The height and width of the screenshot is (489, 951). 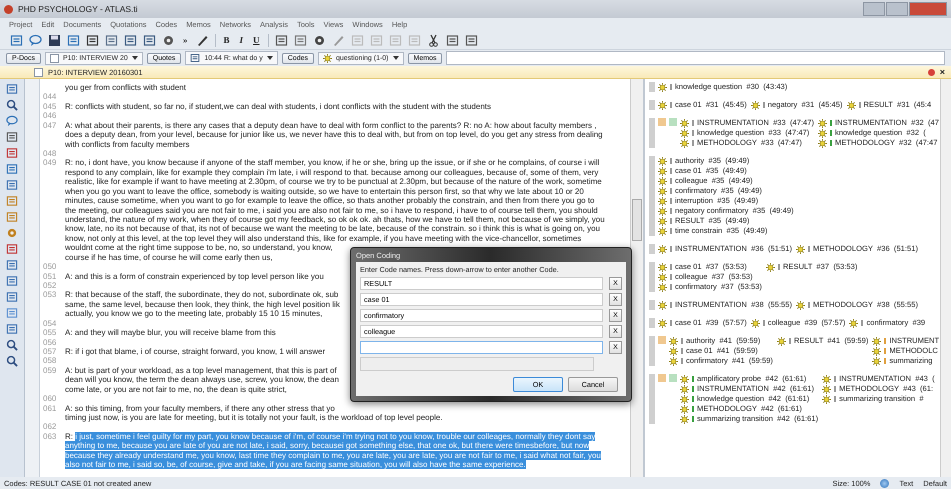 I want to click on transcript-text: A: but is part of your workload, as a top level management, that this is part of, so click(x=201, y=370).